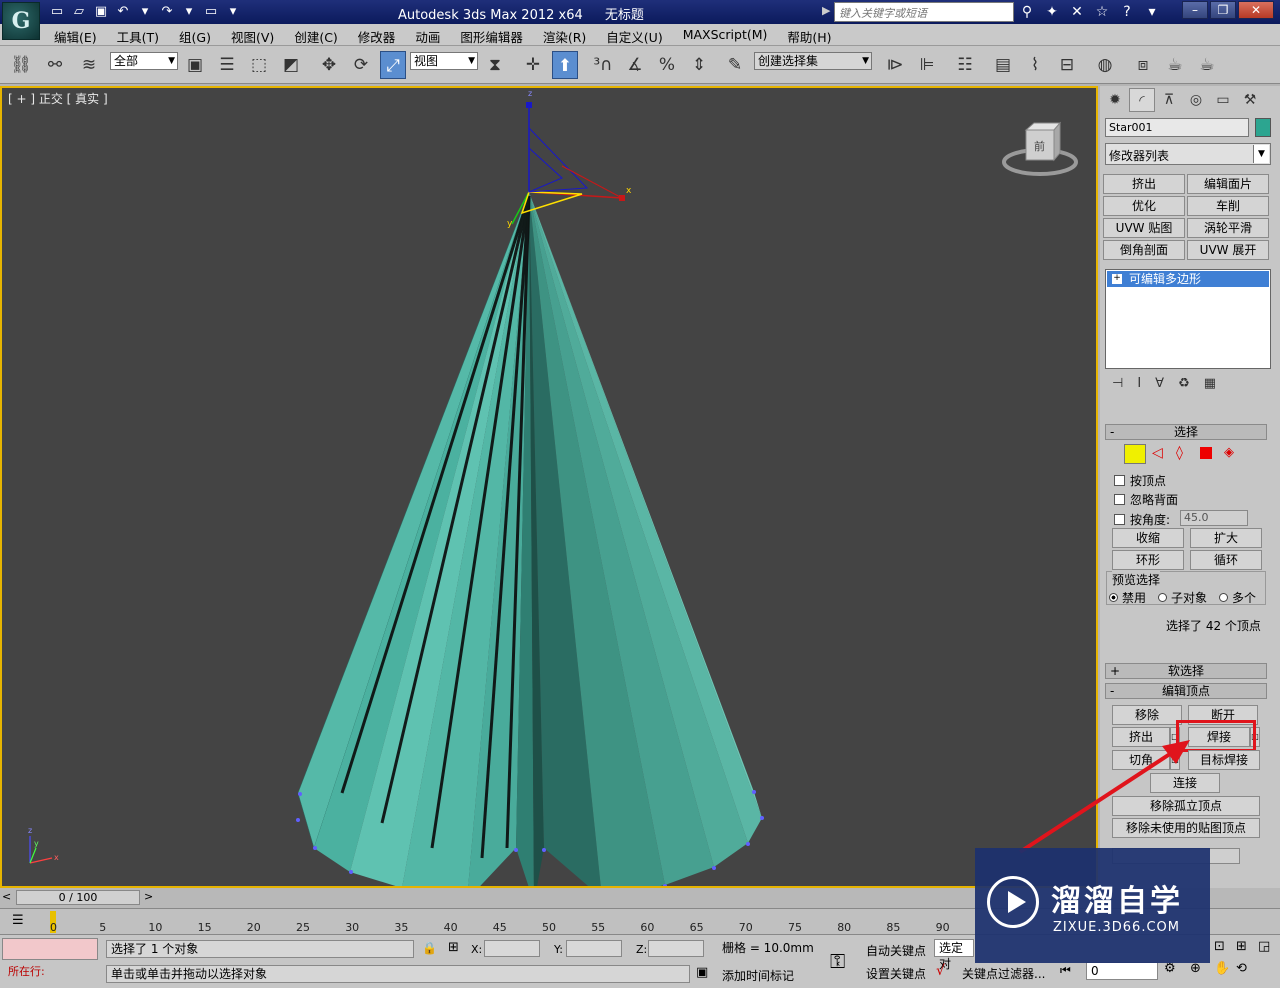 Image resolution: width=1280 pixels, height=988 pixels. Describe the element at coordinates (1003, 65) in the screenshot. I see `graphite-tools-icon: ▤` at that location.